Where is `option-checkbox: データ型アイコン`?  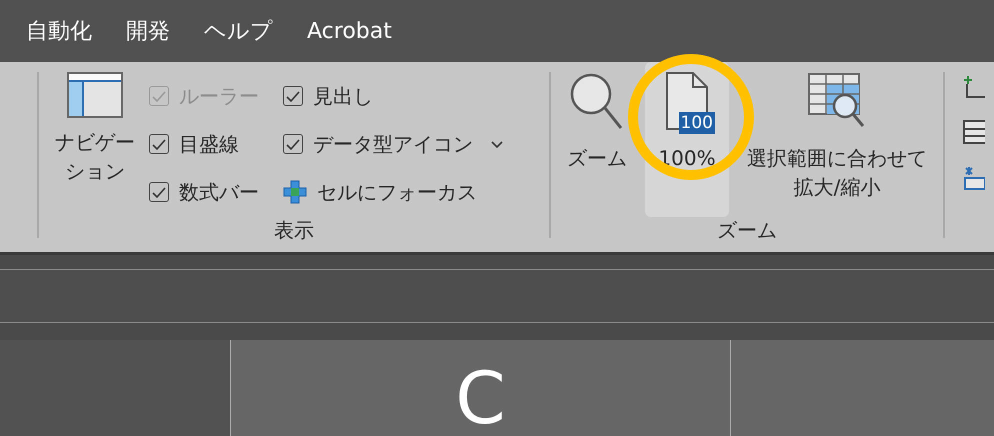 option-checkbox: データ型アイコン is located at coordinates (380, 144).